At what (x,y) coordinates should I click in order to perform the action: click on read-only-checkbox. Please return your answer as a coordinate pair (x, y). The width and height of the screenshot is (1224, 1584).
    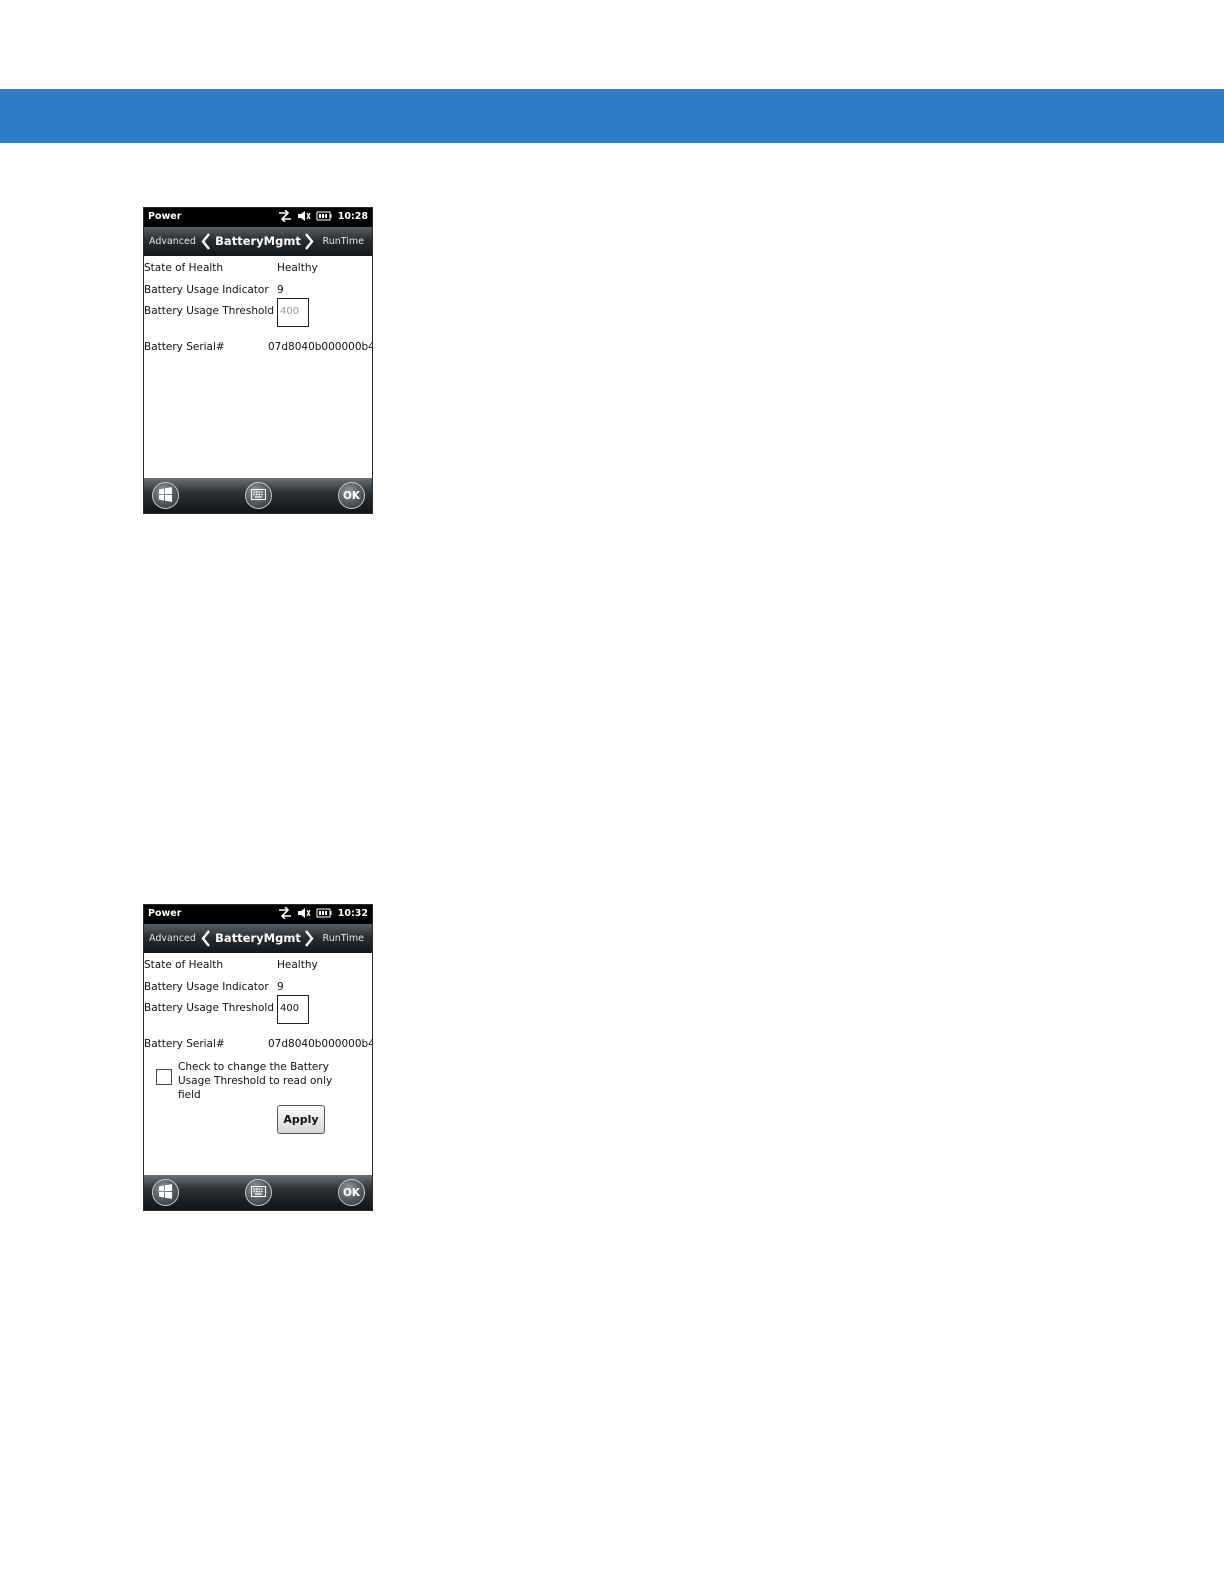
    Looking at the image, I should click on (164, 1077).